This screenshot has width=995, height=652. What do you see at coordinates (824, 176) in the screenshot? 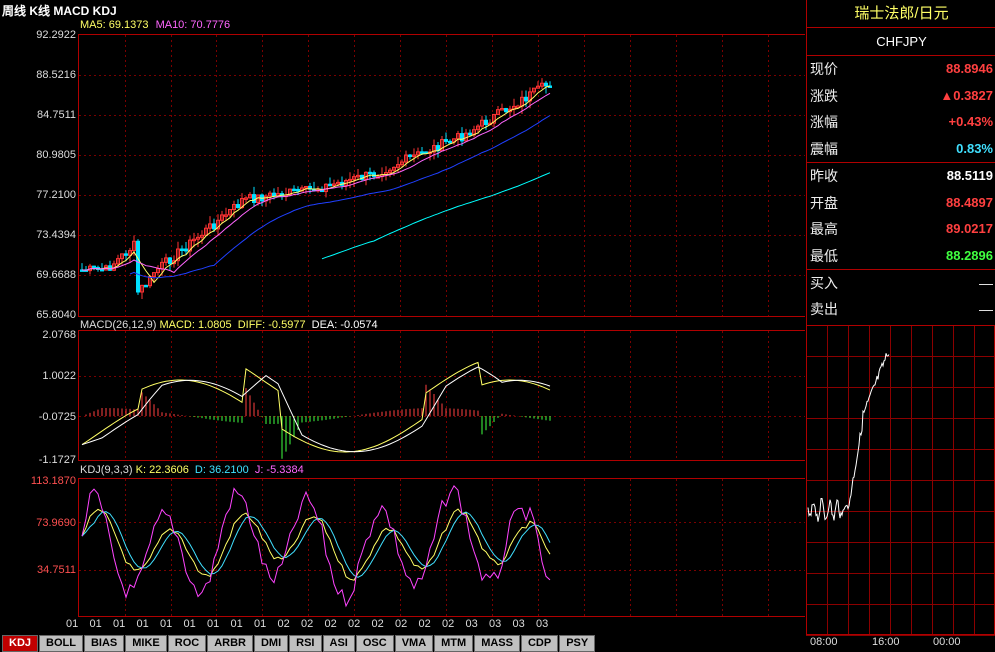
I see `quote-label: 昨收` at bounding box center [824, 176].